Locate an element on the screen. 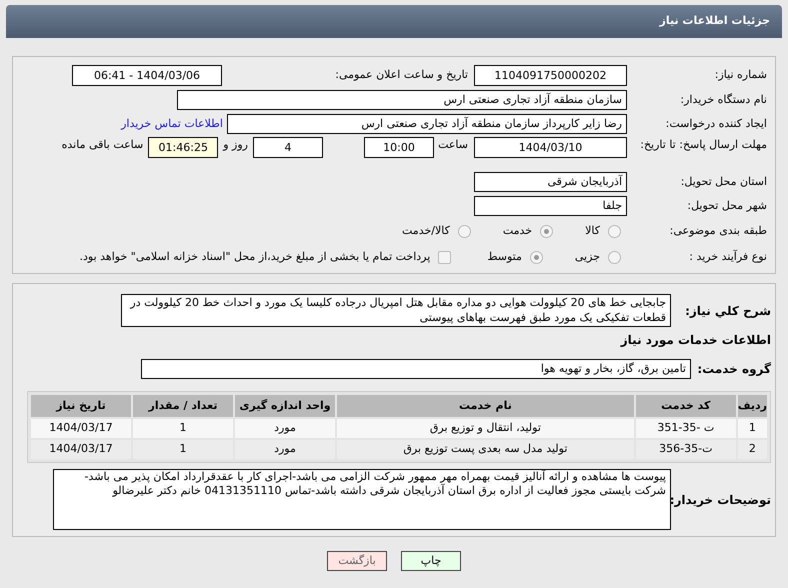 The image size is (788, 588). deadline-date-field: 1404/03/10 is located at coordinates (550, 147).